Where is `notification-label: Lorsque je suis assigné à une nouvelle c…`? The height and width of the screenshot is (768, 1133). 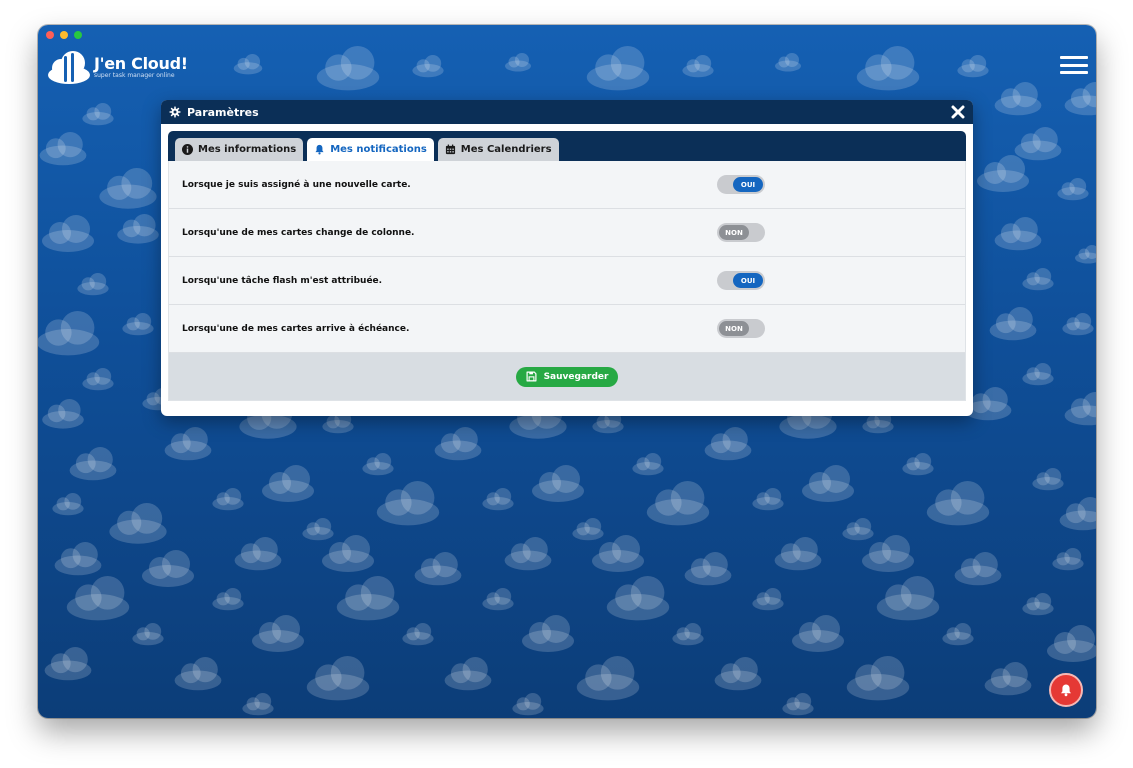 notification-label: Lorsque je suis assigné à une nouvelle c… is located at coordinates (296, 184).